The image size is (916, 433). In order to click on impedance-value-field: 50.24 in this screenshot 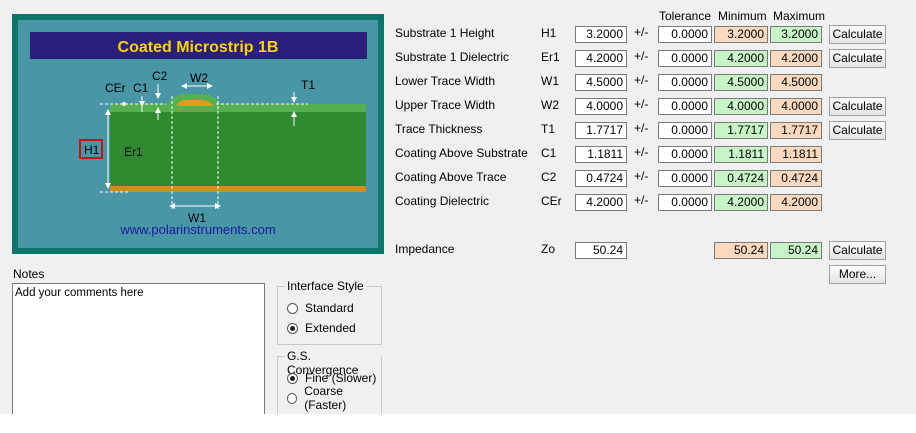, I will do `click(601, 250)`.